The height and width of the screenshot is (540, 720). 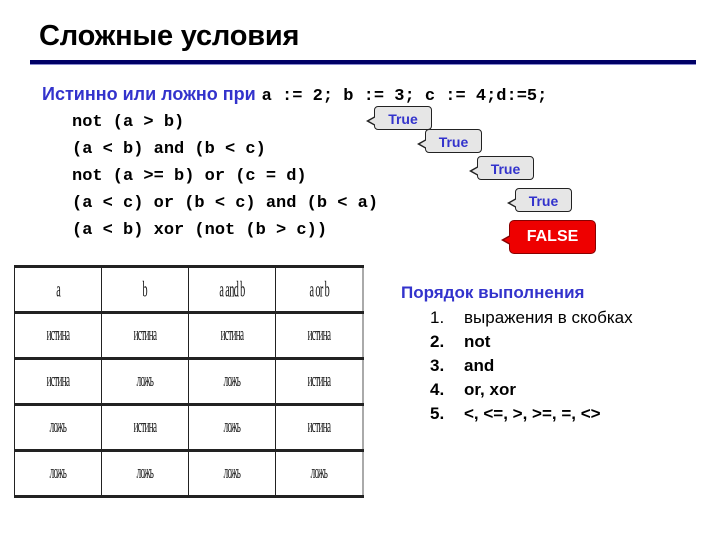 I want to click on header-cell: a and b, so click(x=232, y=289).